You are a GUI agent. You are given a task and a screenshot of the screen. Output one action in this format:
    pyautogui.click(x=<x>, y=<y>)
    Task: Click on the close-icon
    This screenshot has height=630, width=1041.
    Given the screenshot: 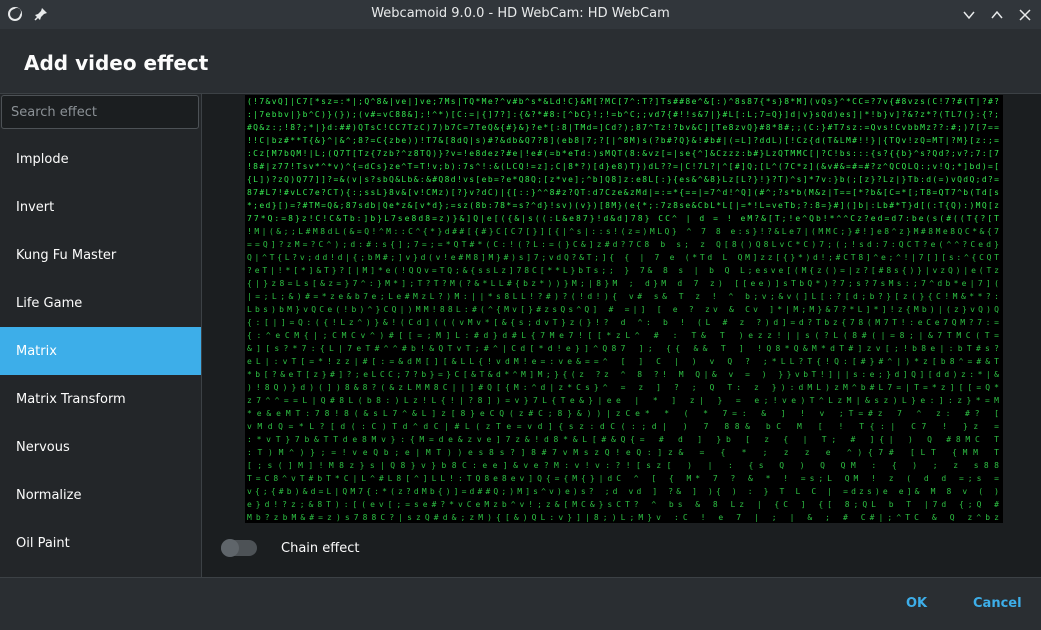 What is the action you would take?
    pyautogui.click(x=1025, y=15)
    